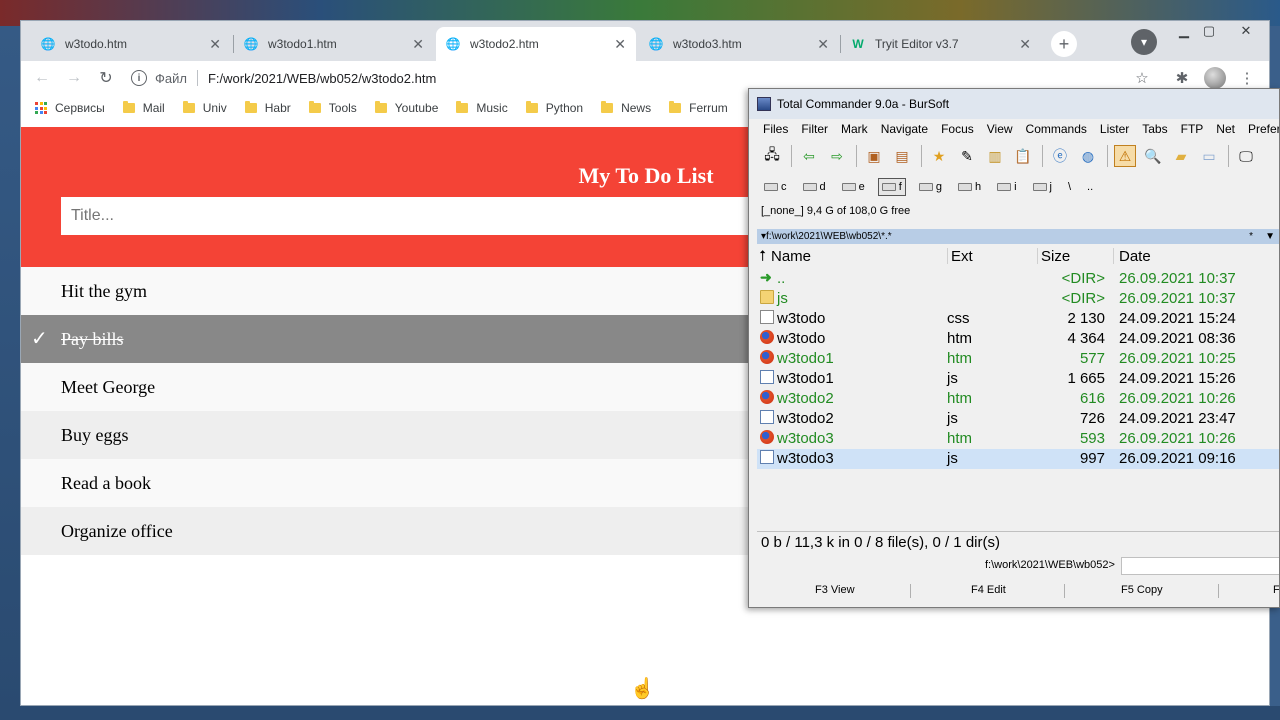 The height and width of the screenshot is (720, 1280). What do you see at coordinates (106, 78) in the screenshot?
I see `reload-button: ↻` at bounding box center [106, 78].